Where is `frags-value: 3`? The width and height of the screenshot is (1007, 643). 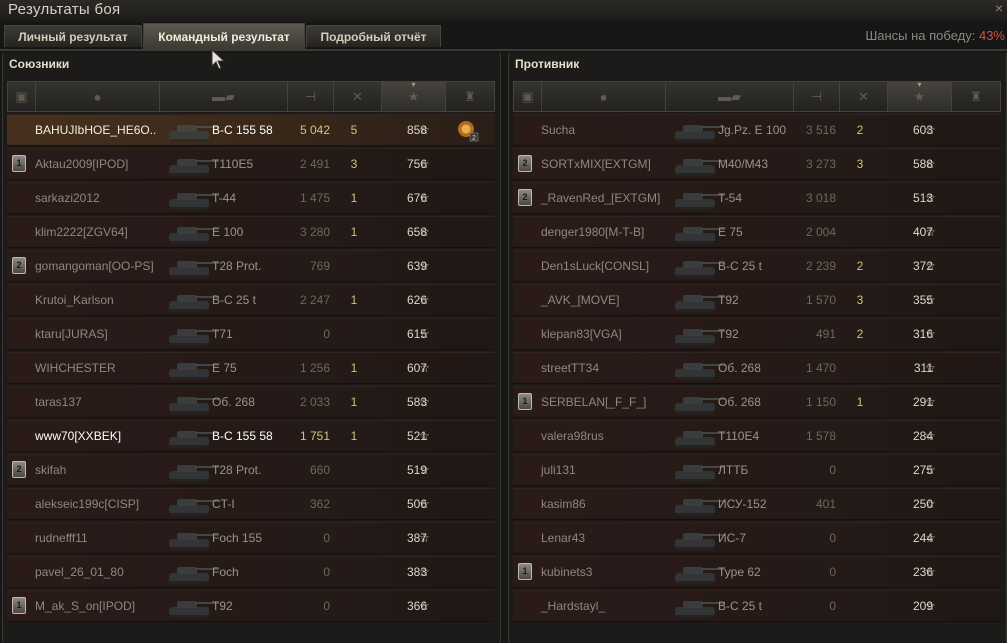
frags-value: 3 is located at coordinates (860, 300).